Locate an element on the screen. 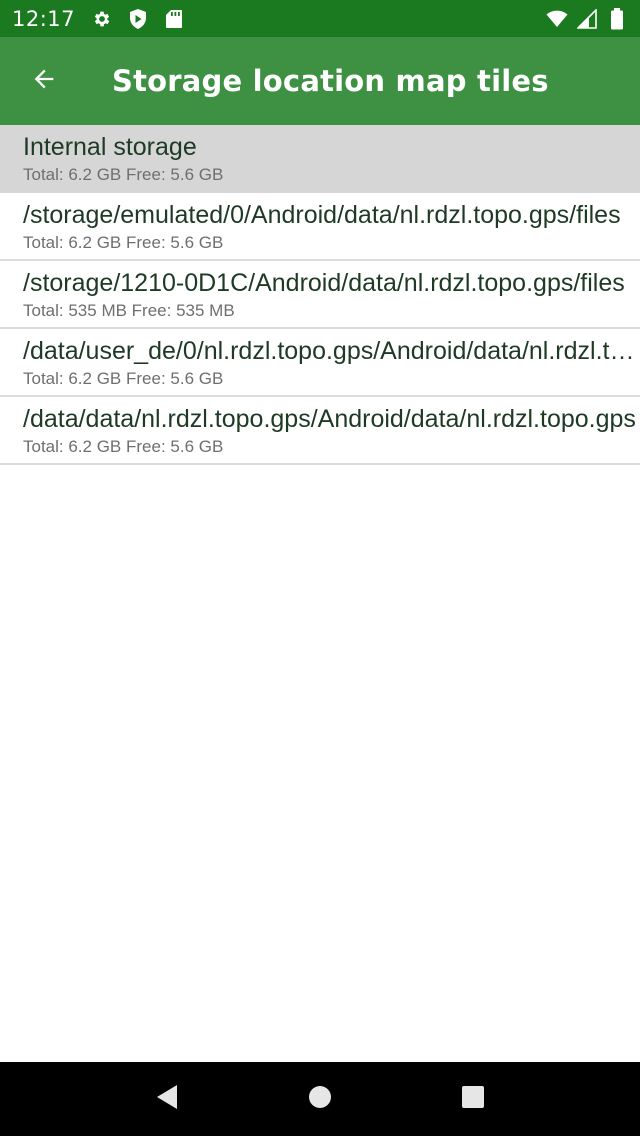 The height and width of the screenshot is (1136, 640). home-circle-icon is located at coordinates (320, 1099).